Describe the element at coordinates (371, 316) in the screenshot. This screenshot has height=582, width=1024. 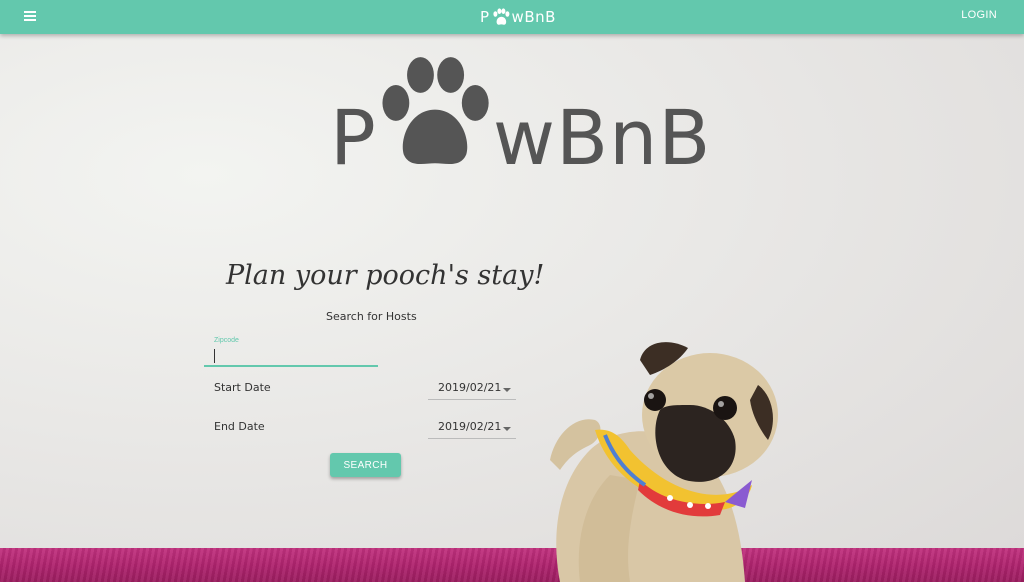
I see `search-subtitle: Search for Hosts` at that location.